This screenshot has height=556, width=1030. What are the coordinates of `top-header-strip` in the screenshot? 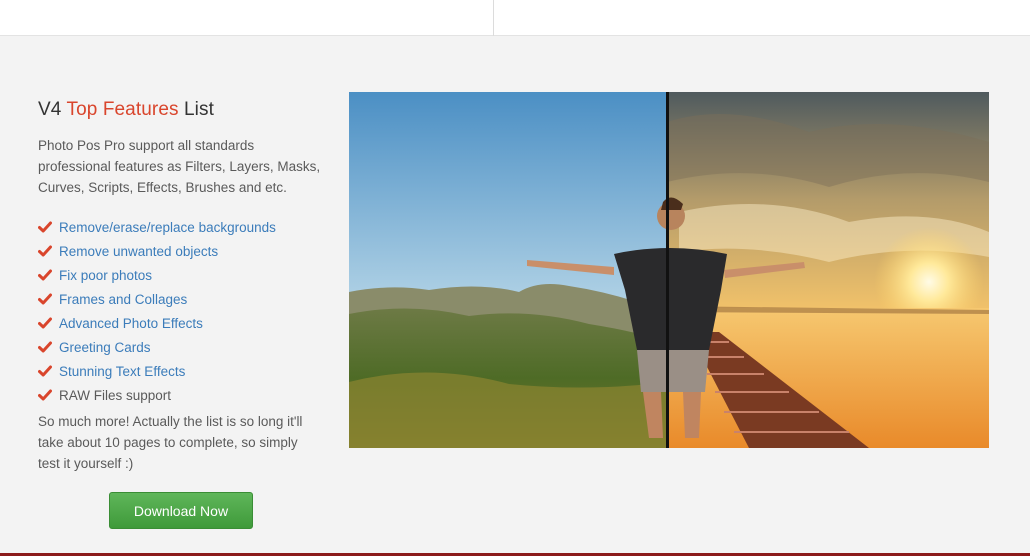 It's located at (515, 18).